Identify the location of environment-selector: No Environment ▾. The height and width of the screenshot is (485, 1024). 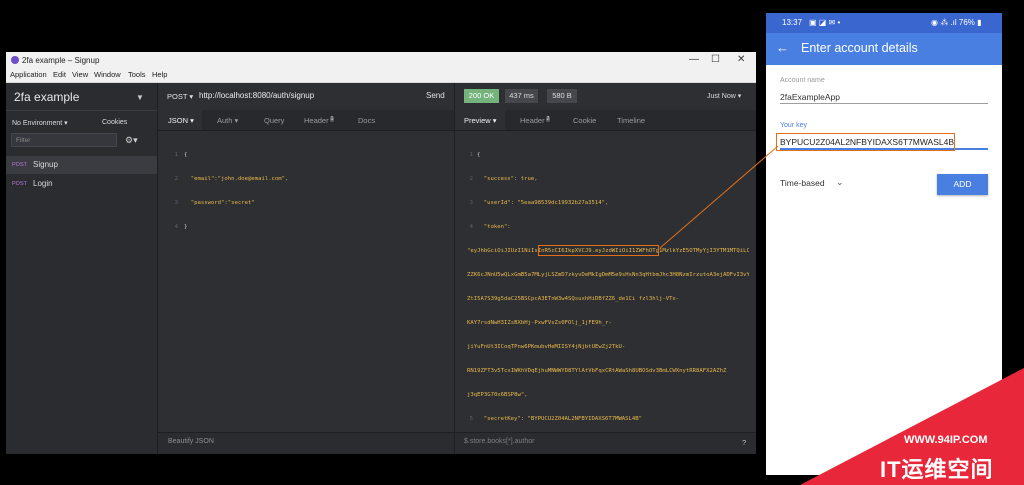
(40, 123).